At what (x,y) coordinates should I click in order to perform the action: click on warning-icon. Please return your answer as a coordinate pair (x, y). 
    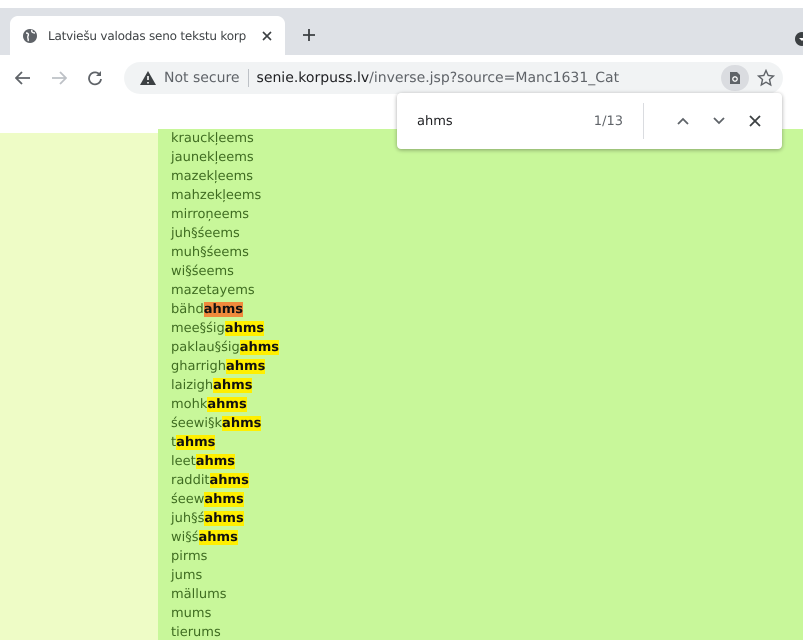
    Looking at the image, I should click on (148, 77).